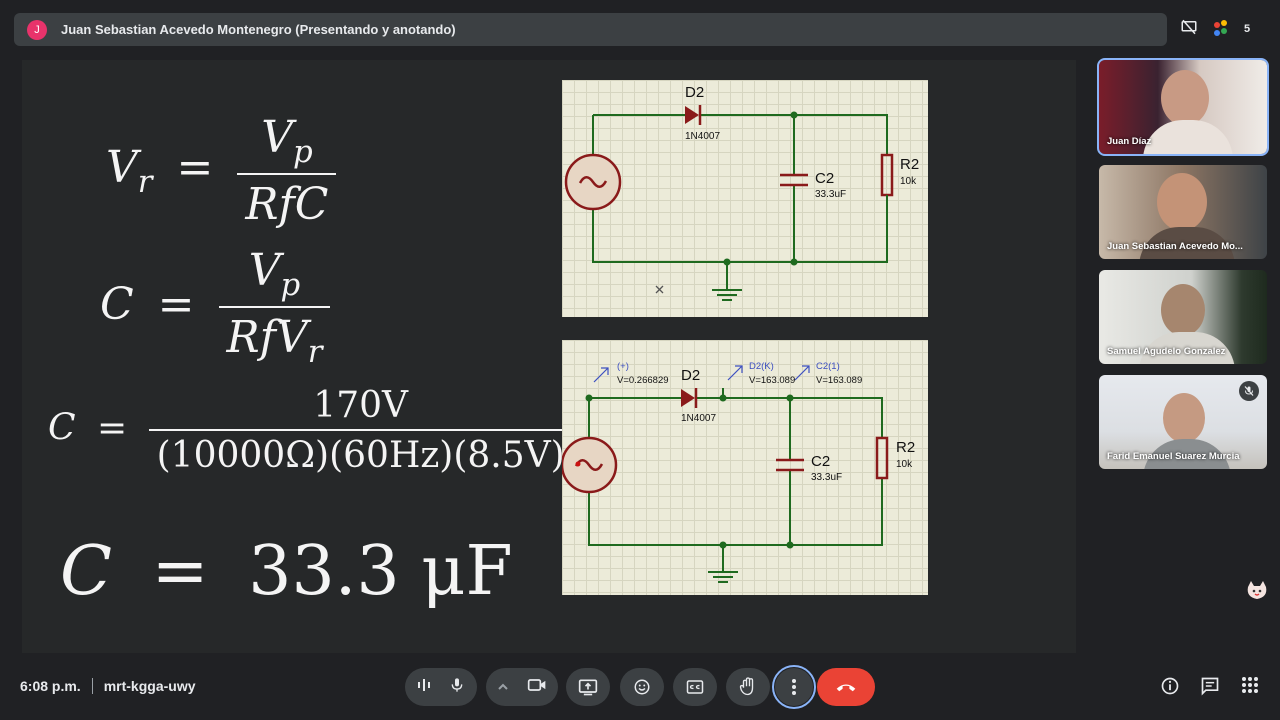  Describe the element at coordinates (129, 171) in the screenshot. I see `eq1-lhs: Vr` at that location.